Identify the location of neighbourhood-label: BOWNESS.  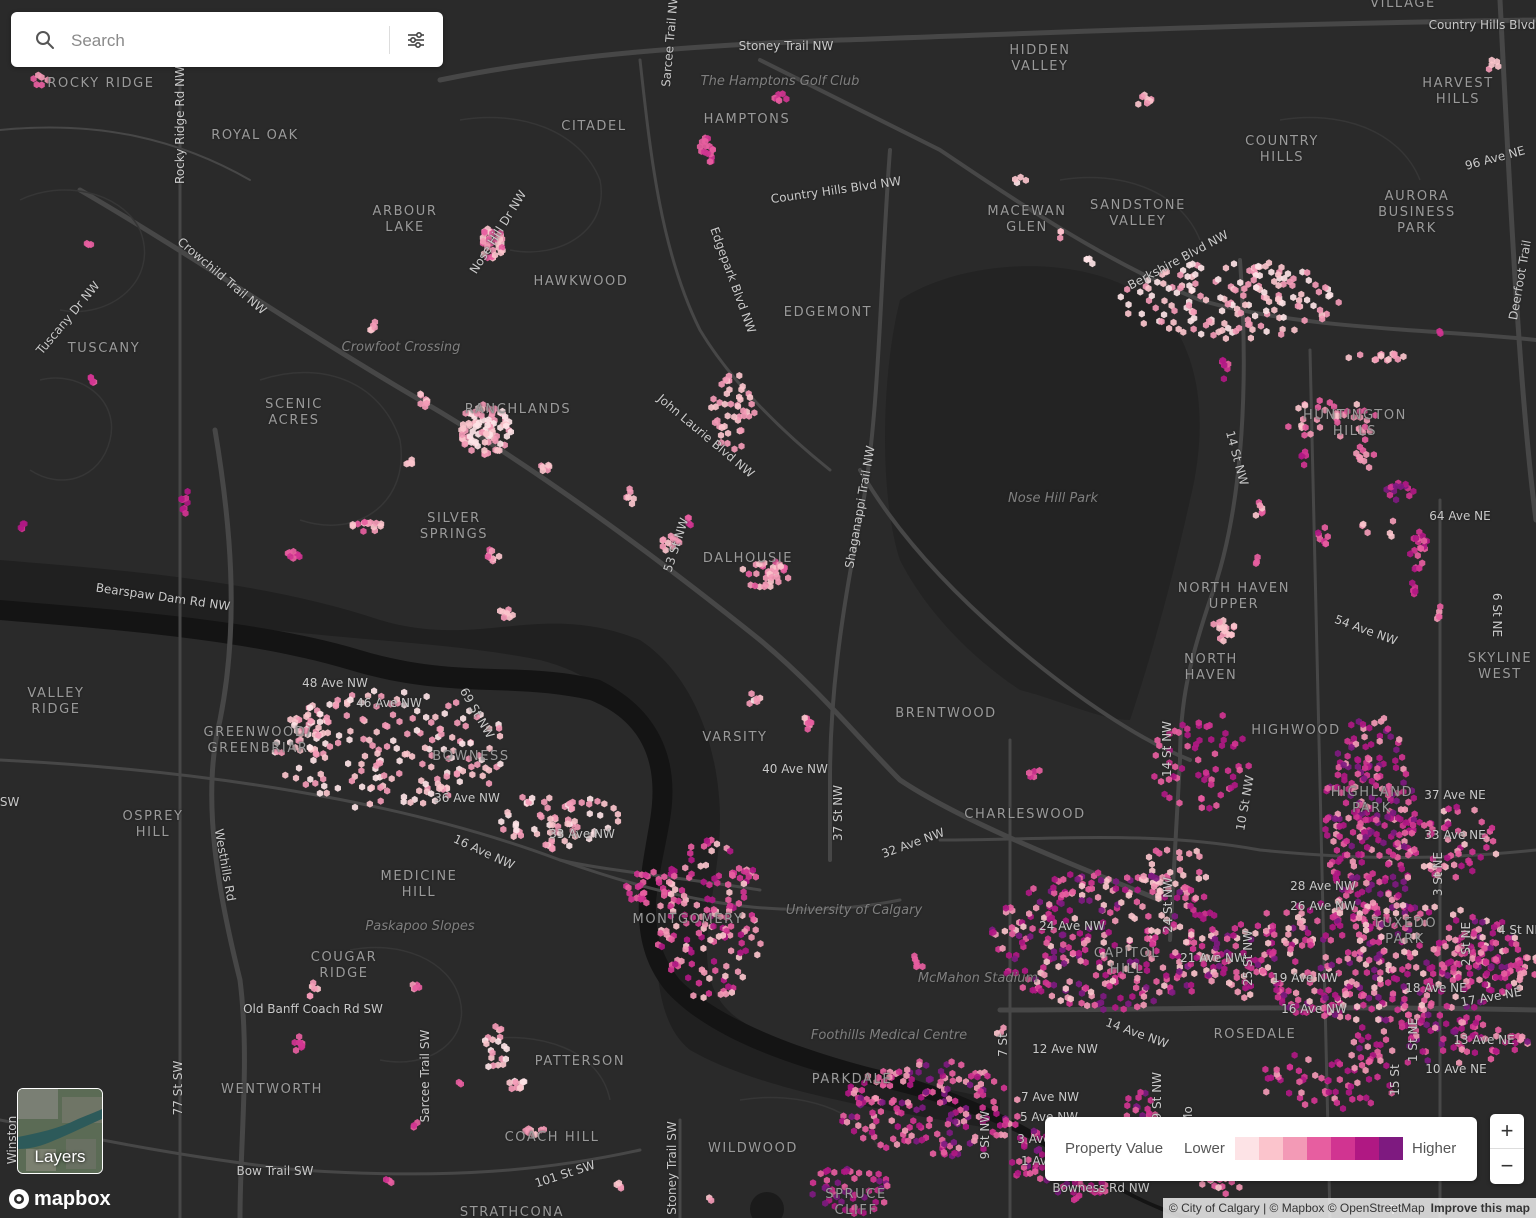
(471, 756).